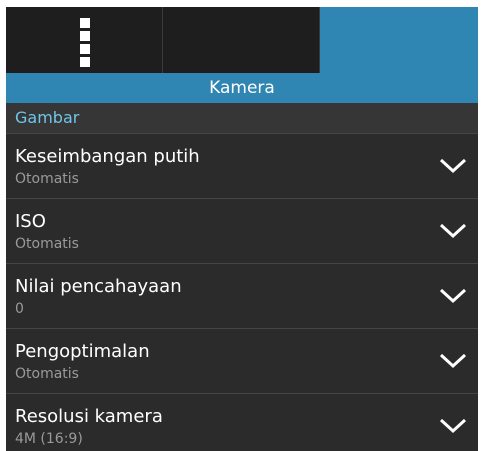  I want to click on tab-camera, so click(399, 40).